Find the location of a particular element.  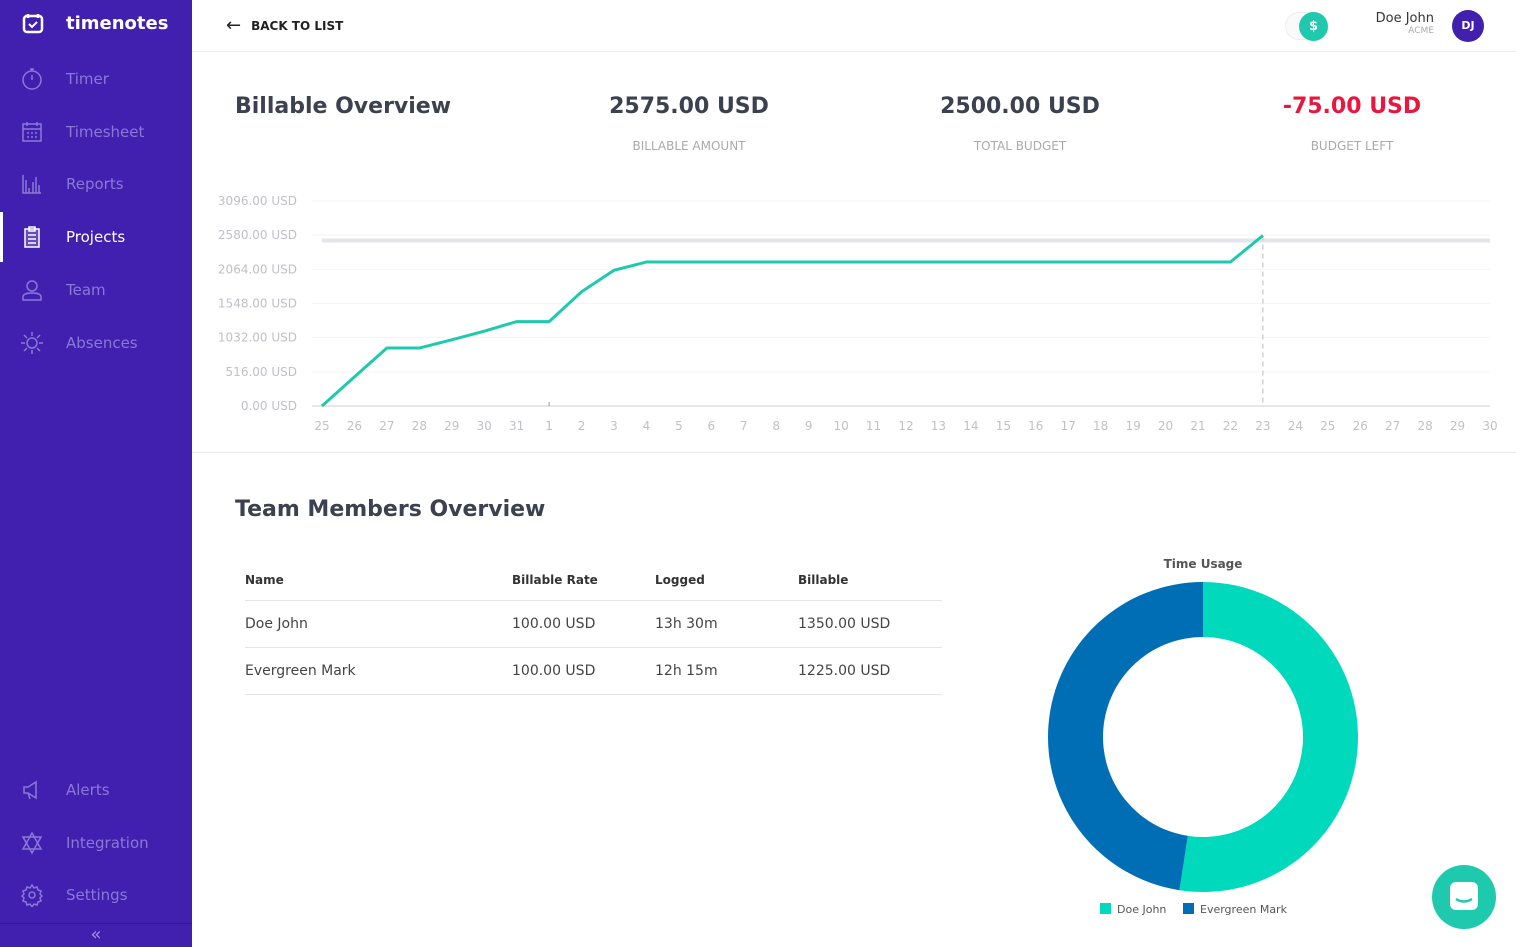

column-header: Logged is located at coordinates (726, 580).